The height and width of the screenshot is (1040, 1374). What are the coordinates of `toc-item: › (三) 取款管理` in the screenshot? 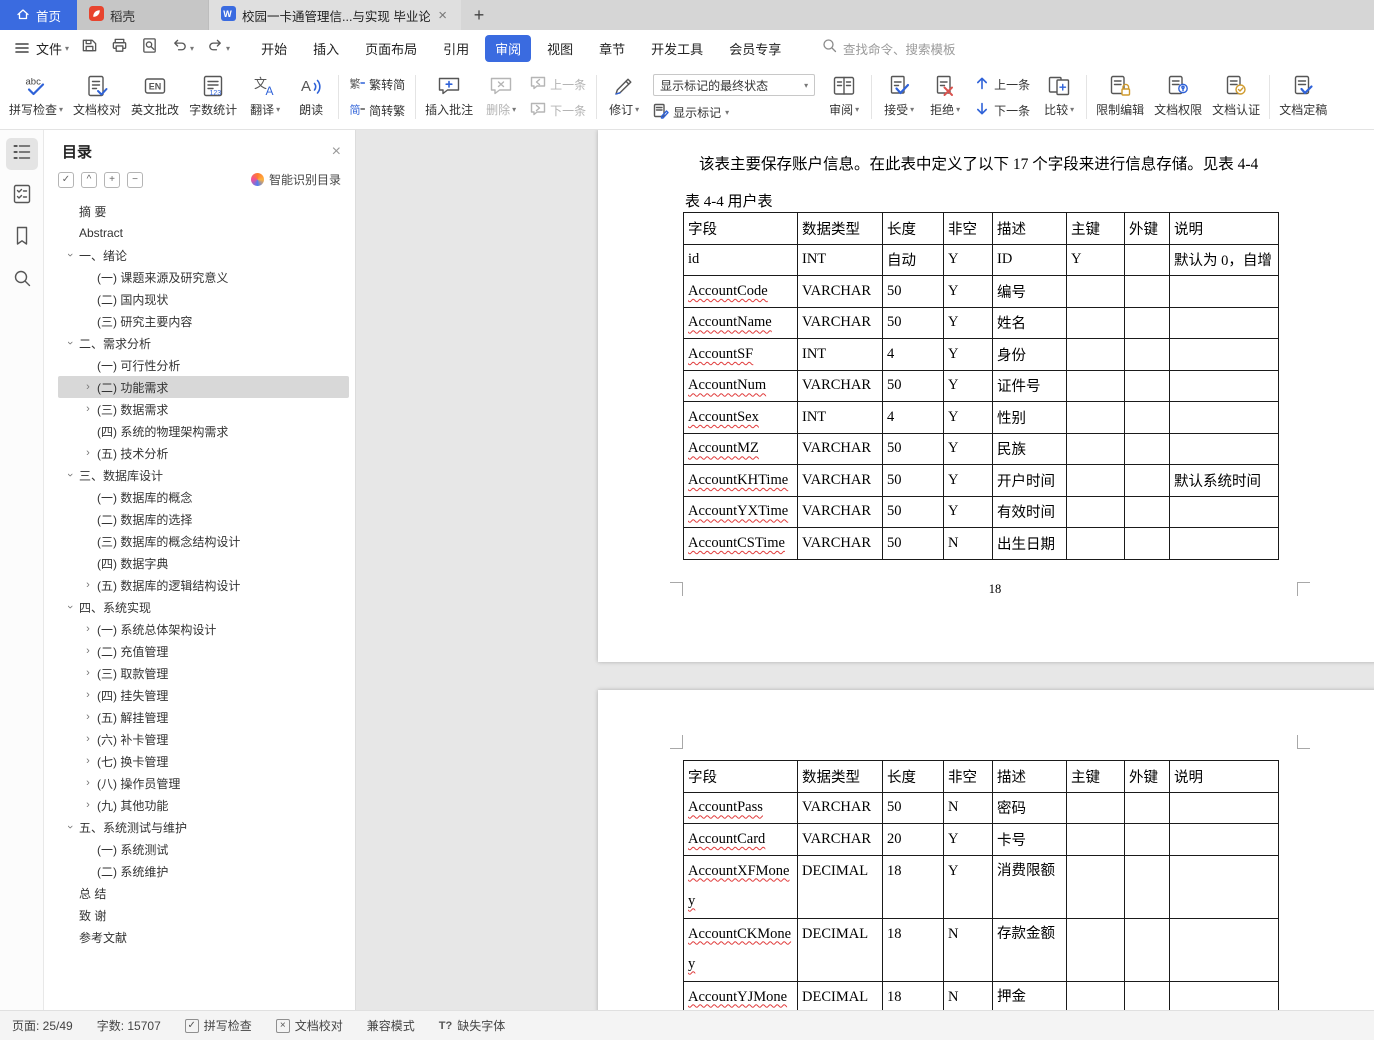 It's located at (203, 673).